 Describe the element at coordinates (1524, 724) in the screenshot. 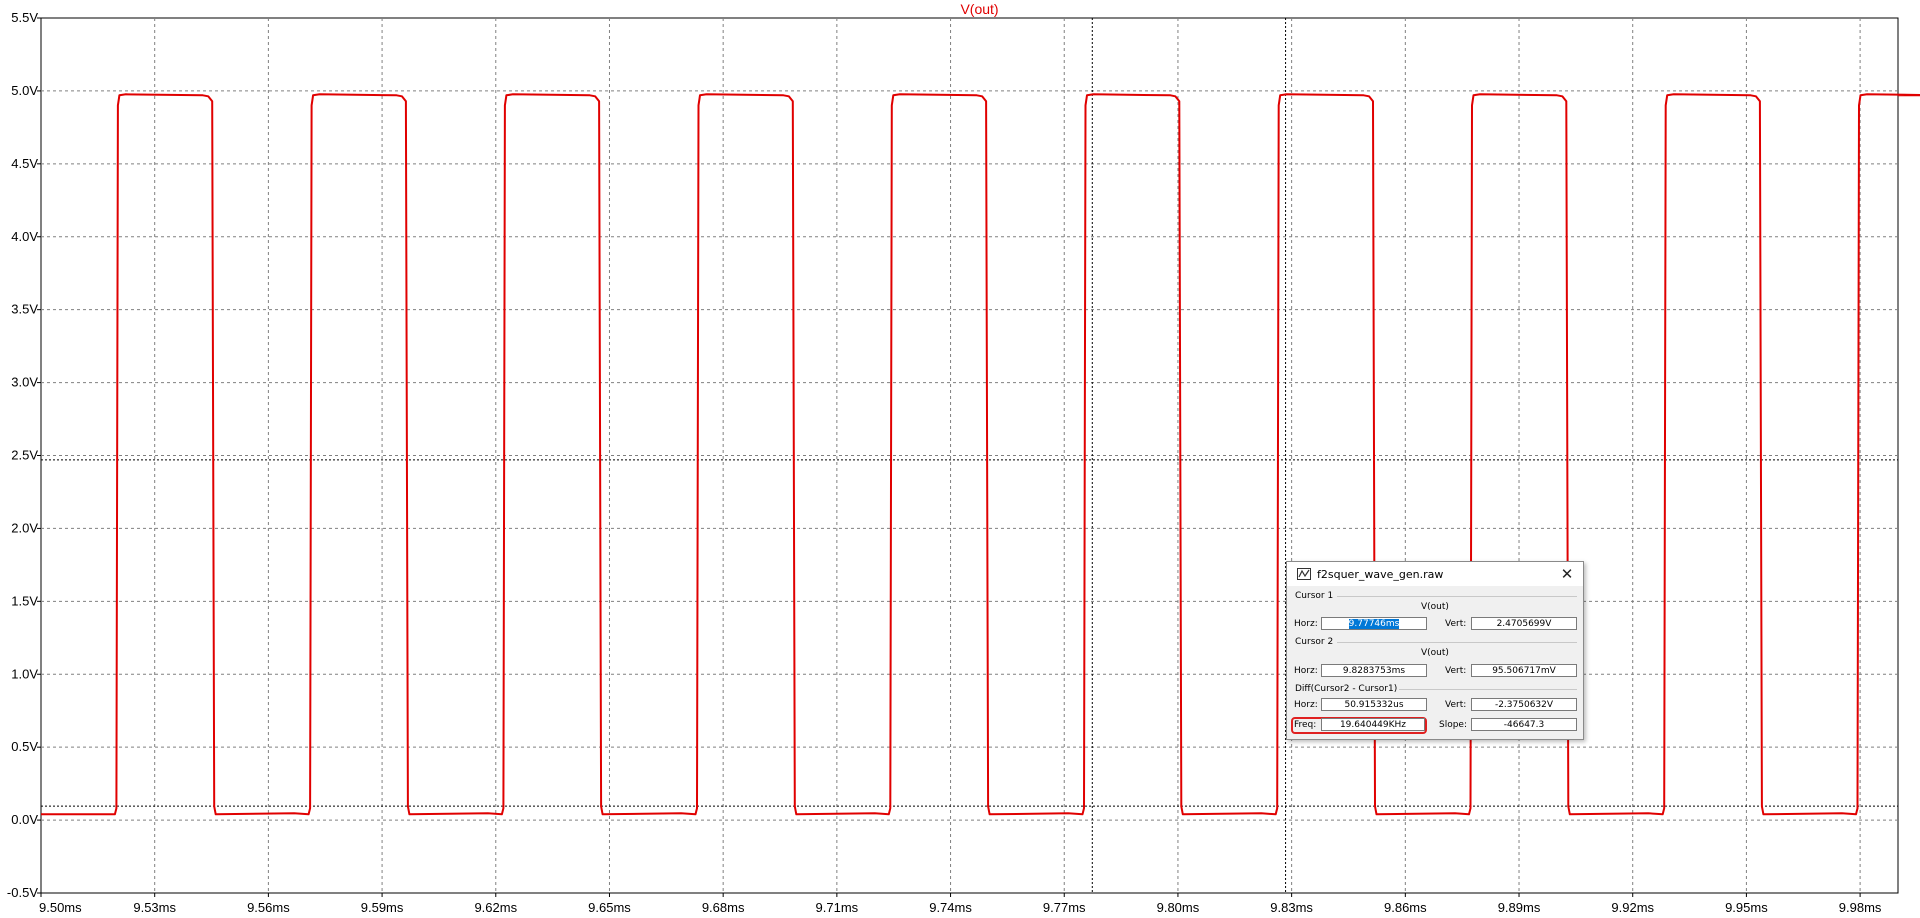

I see `slope-field: -46647.3` at that location.